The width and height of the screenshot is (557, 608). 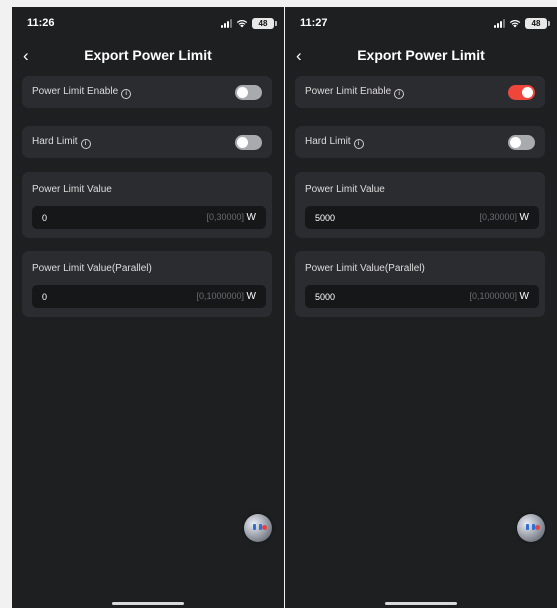 I want to click on power-limit-value-parallel-input: 5000 [0,1000000] W, so click(x=422, y=296).